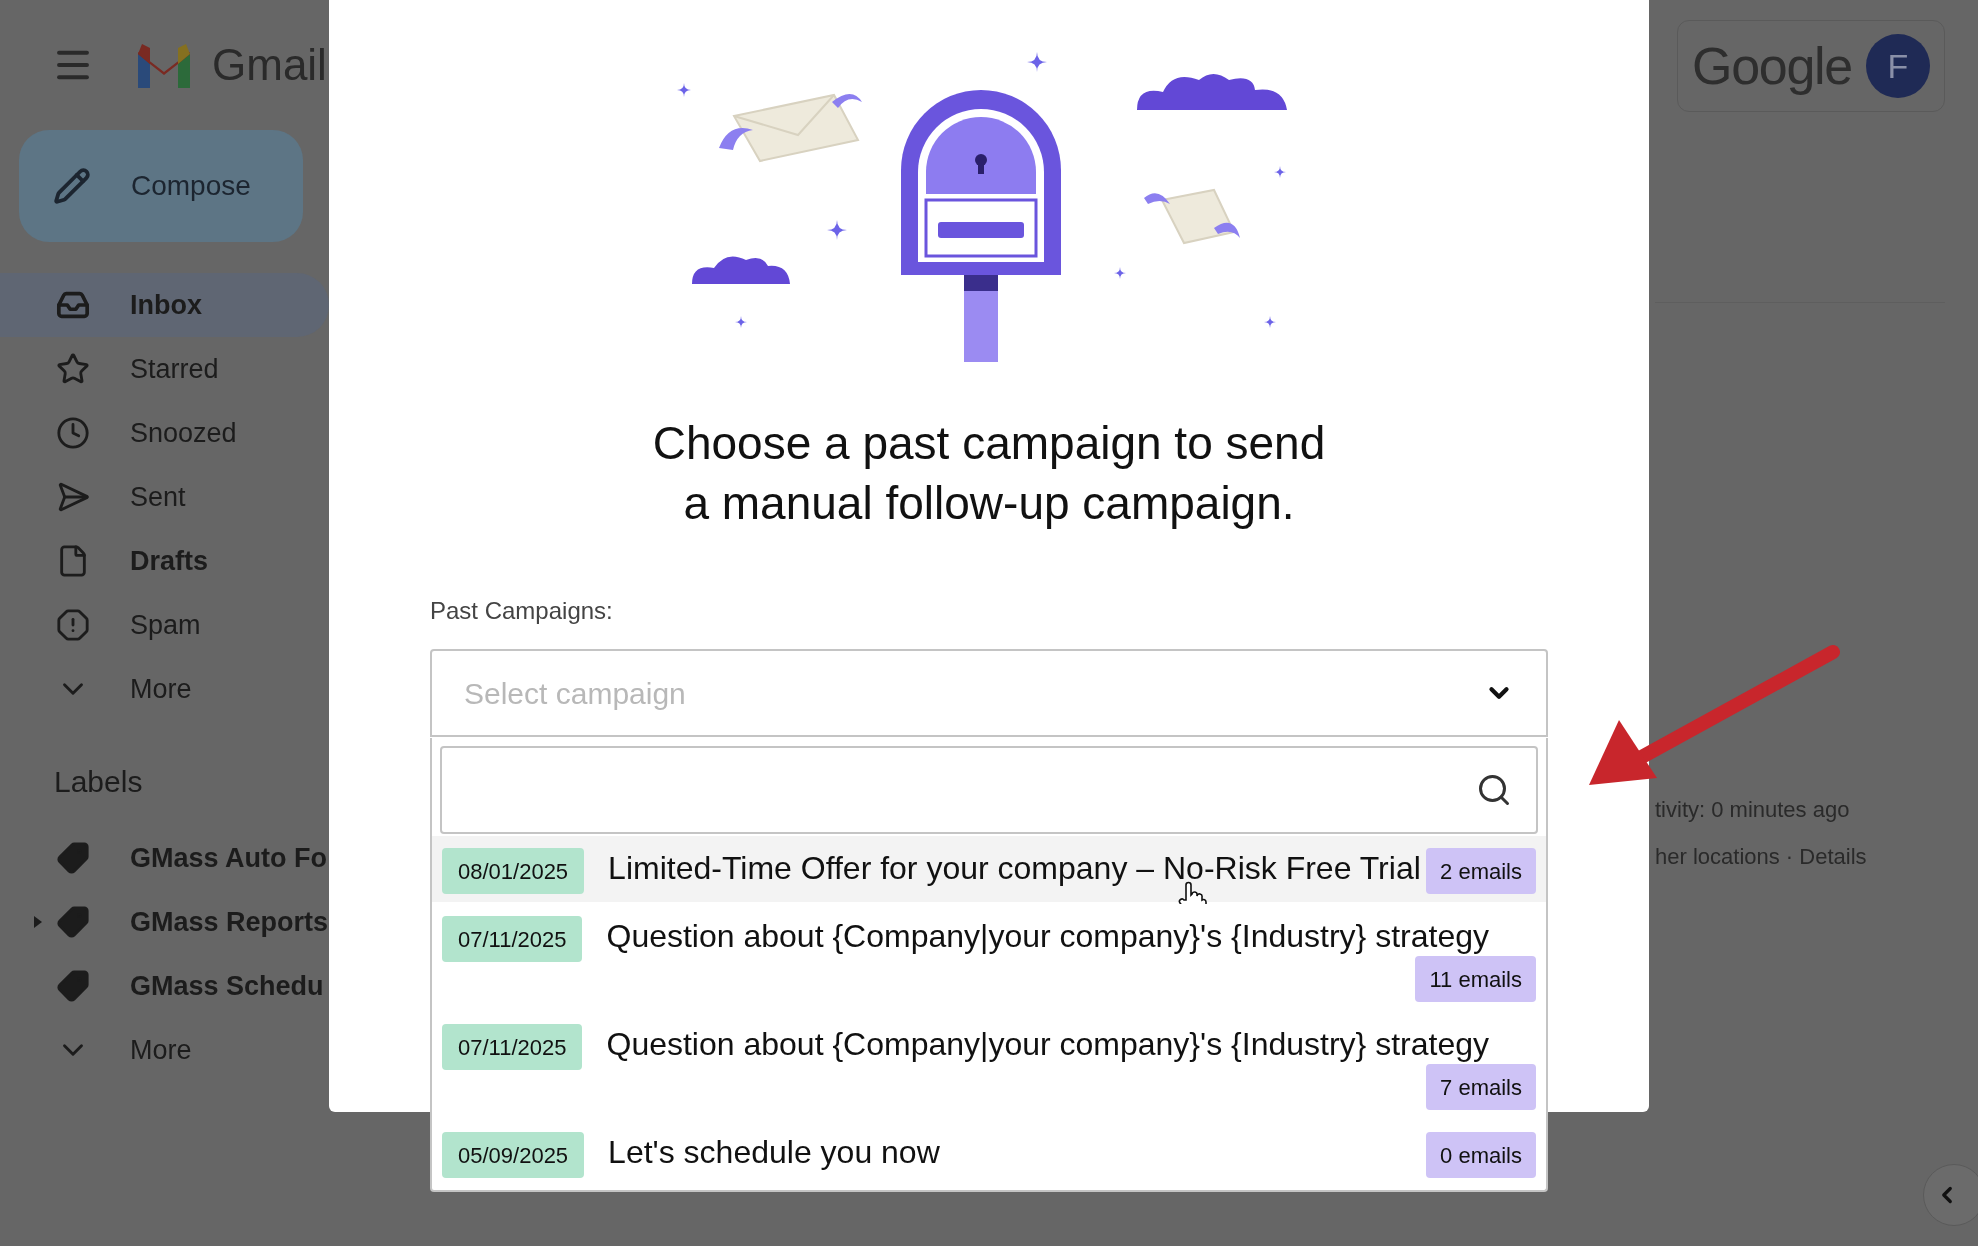 The width and height of the screenshot is (1978, 1246). Describe the element at coordinates (164, 433) in the screenshot. I see `nav-item: Snoozed` at that location.